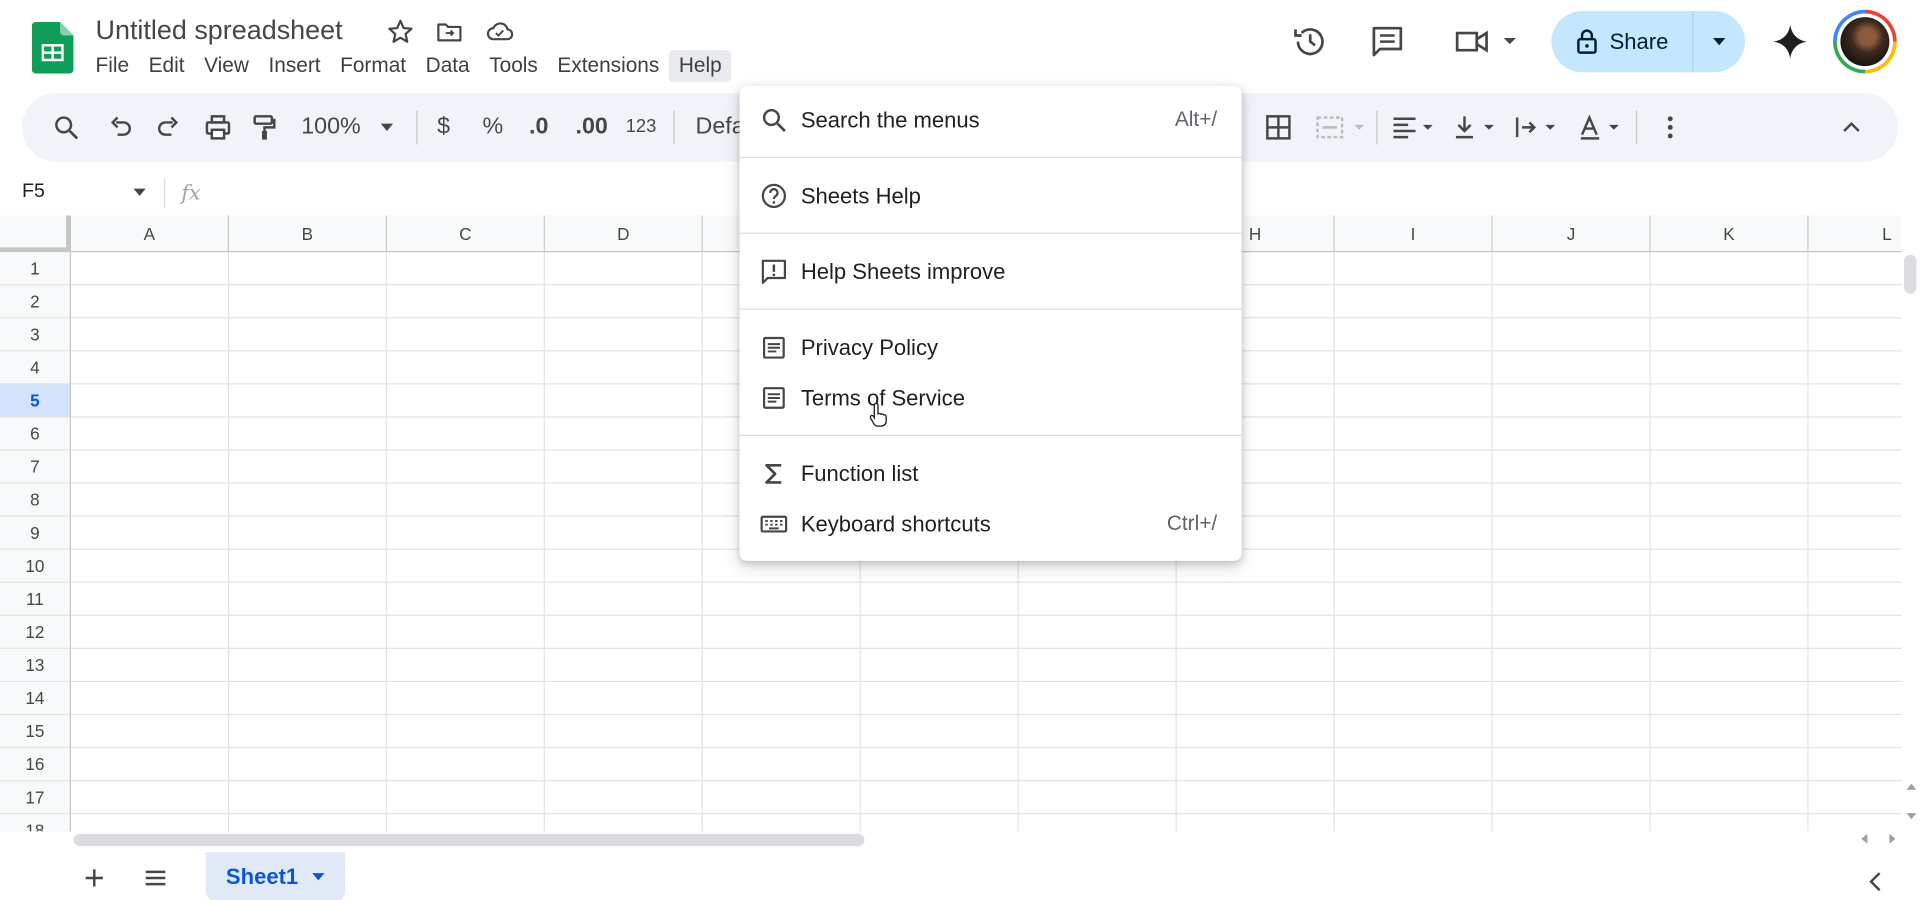  I want to click on font-select: Defa, so click(720, 127).